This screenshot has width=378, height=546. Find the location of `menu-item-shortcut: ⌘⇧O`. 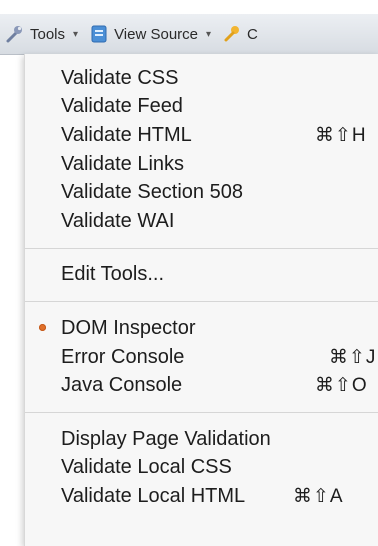

menu-item-shortcut: ⌘⇧O is located at coordinates (341, 386).